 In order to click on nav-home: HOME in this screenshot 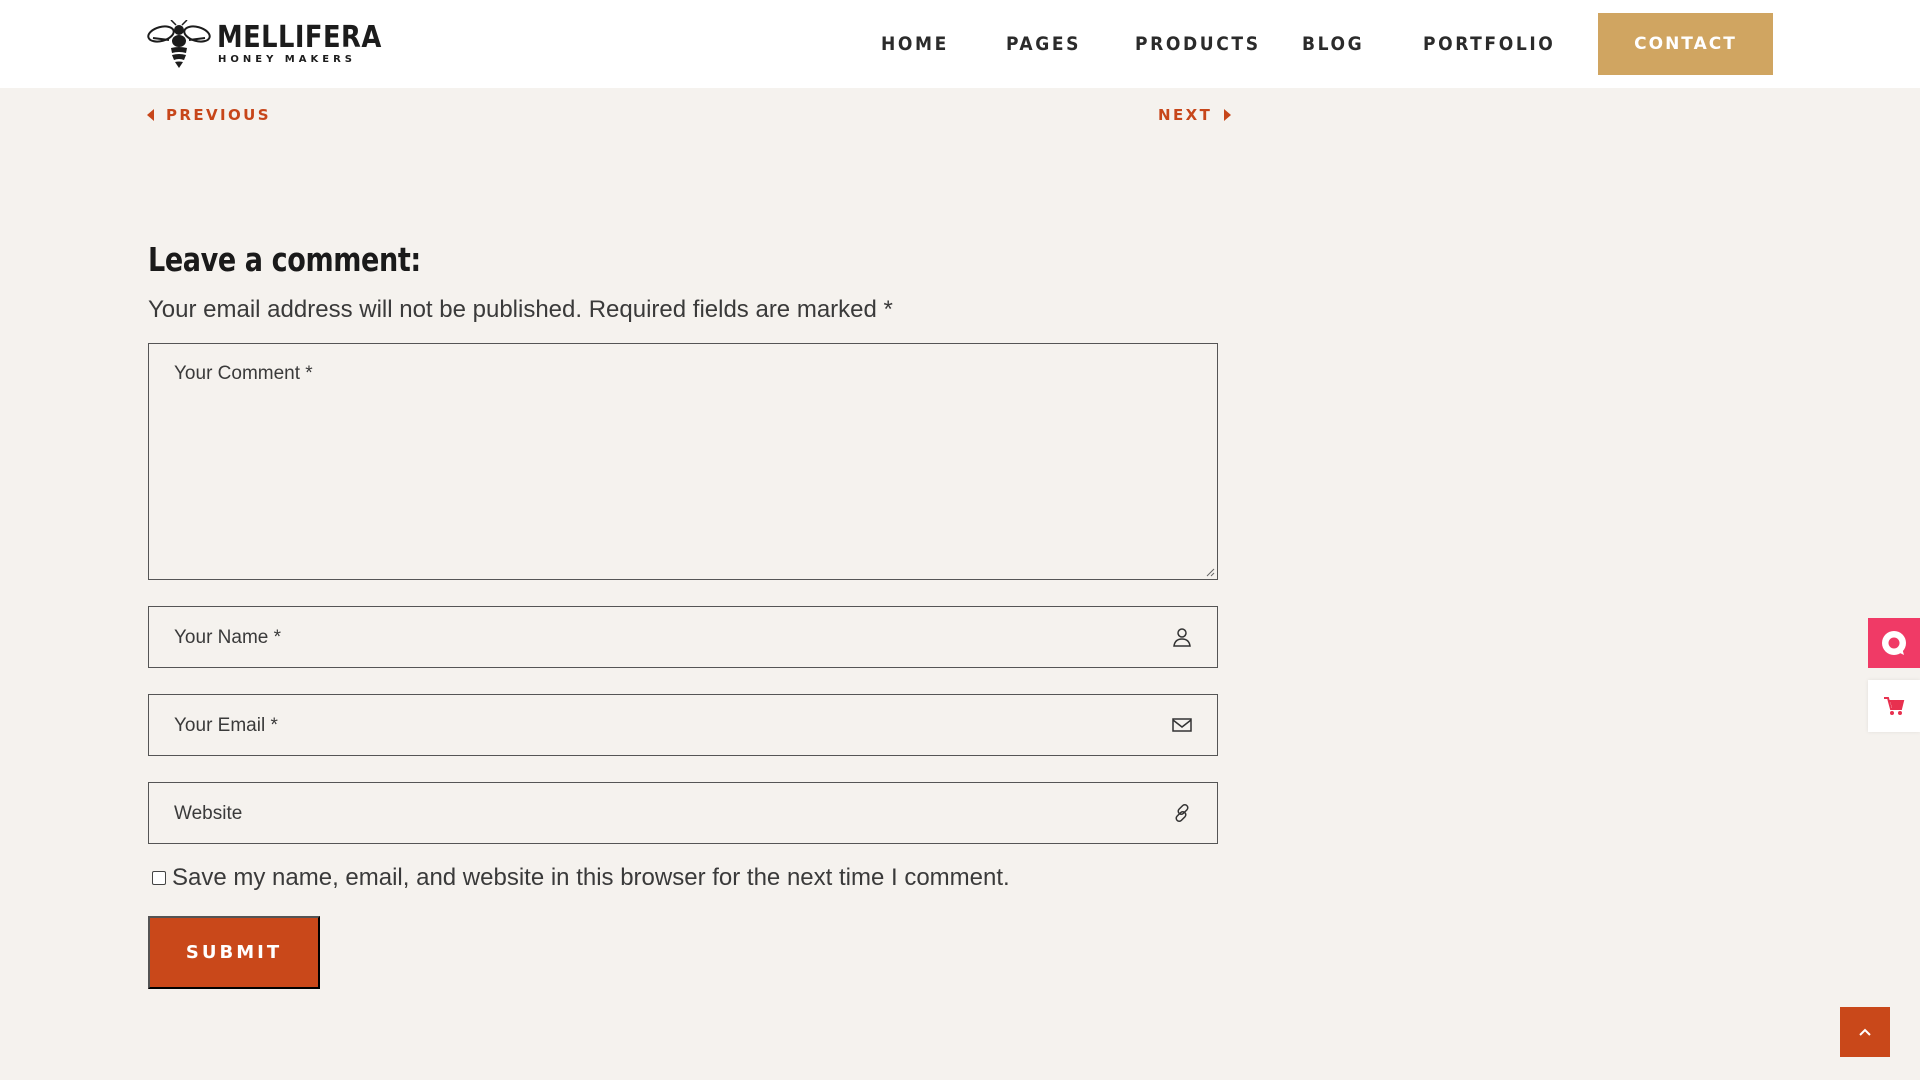, I will do `click(915, 44)`.